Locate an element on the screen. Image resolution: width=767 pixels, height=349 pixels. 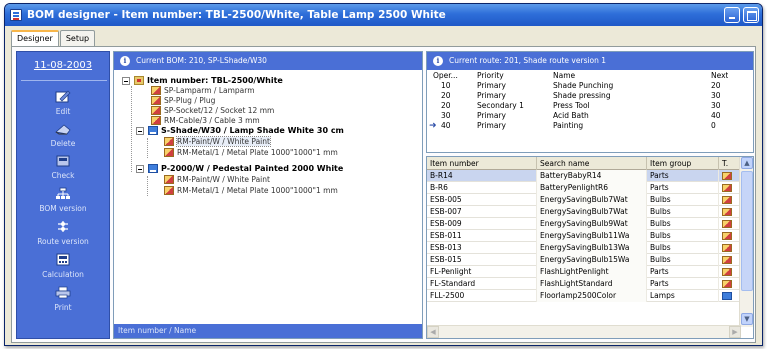
vertical-scrollbar: ▲ ▼ is located at coordinates (746, 242).